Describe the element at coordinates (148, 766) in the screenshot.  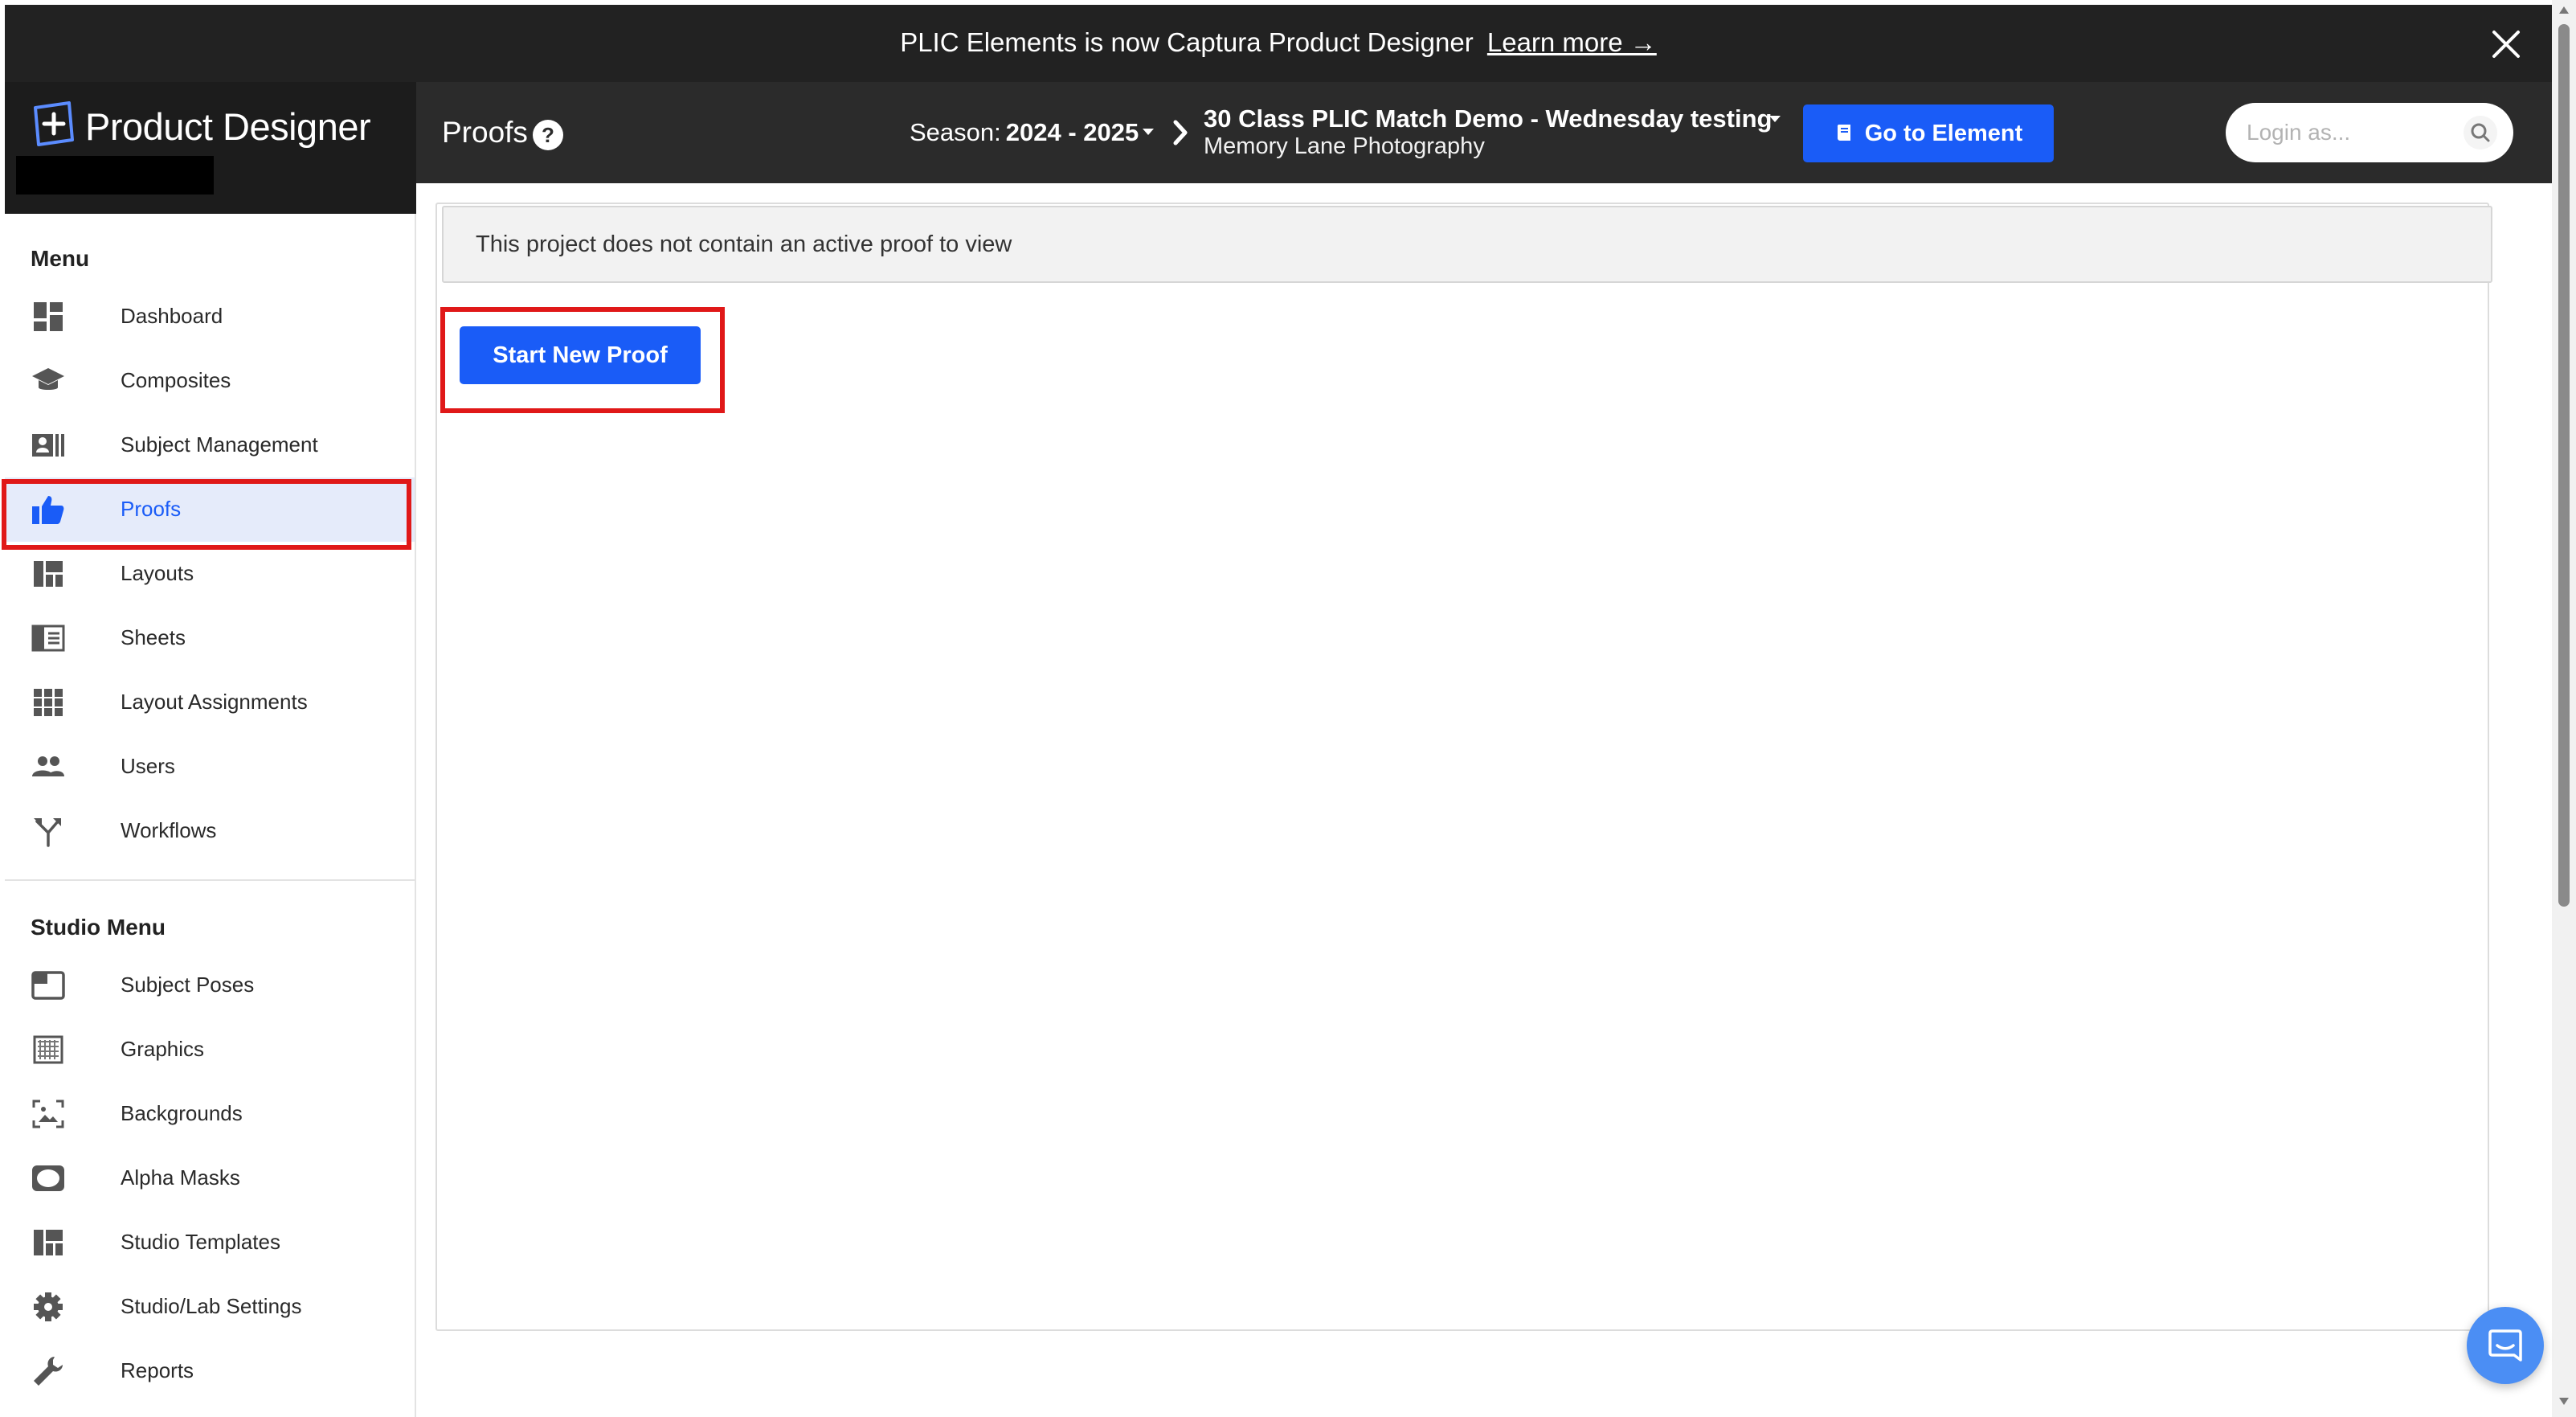
I see `sidebar-item-label: Users` at that location.